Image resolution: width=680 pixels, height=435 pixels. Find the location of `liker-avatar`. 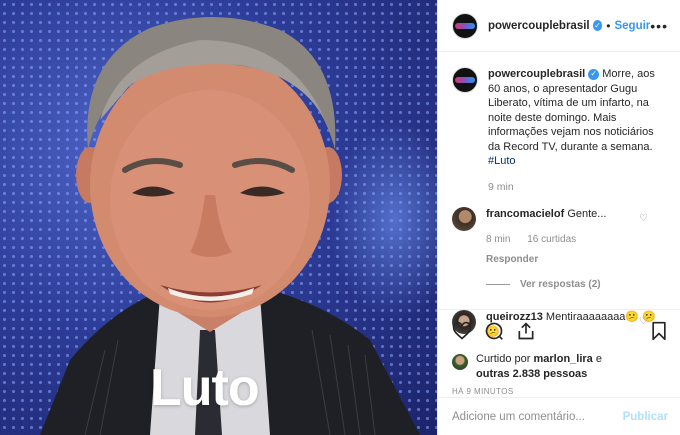

liker-avatar is located at coordinates (460, 362).